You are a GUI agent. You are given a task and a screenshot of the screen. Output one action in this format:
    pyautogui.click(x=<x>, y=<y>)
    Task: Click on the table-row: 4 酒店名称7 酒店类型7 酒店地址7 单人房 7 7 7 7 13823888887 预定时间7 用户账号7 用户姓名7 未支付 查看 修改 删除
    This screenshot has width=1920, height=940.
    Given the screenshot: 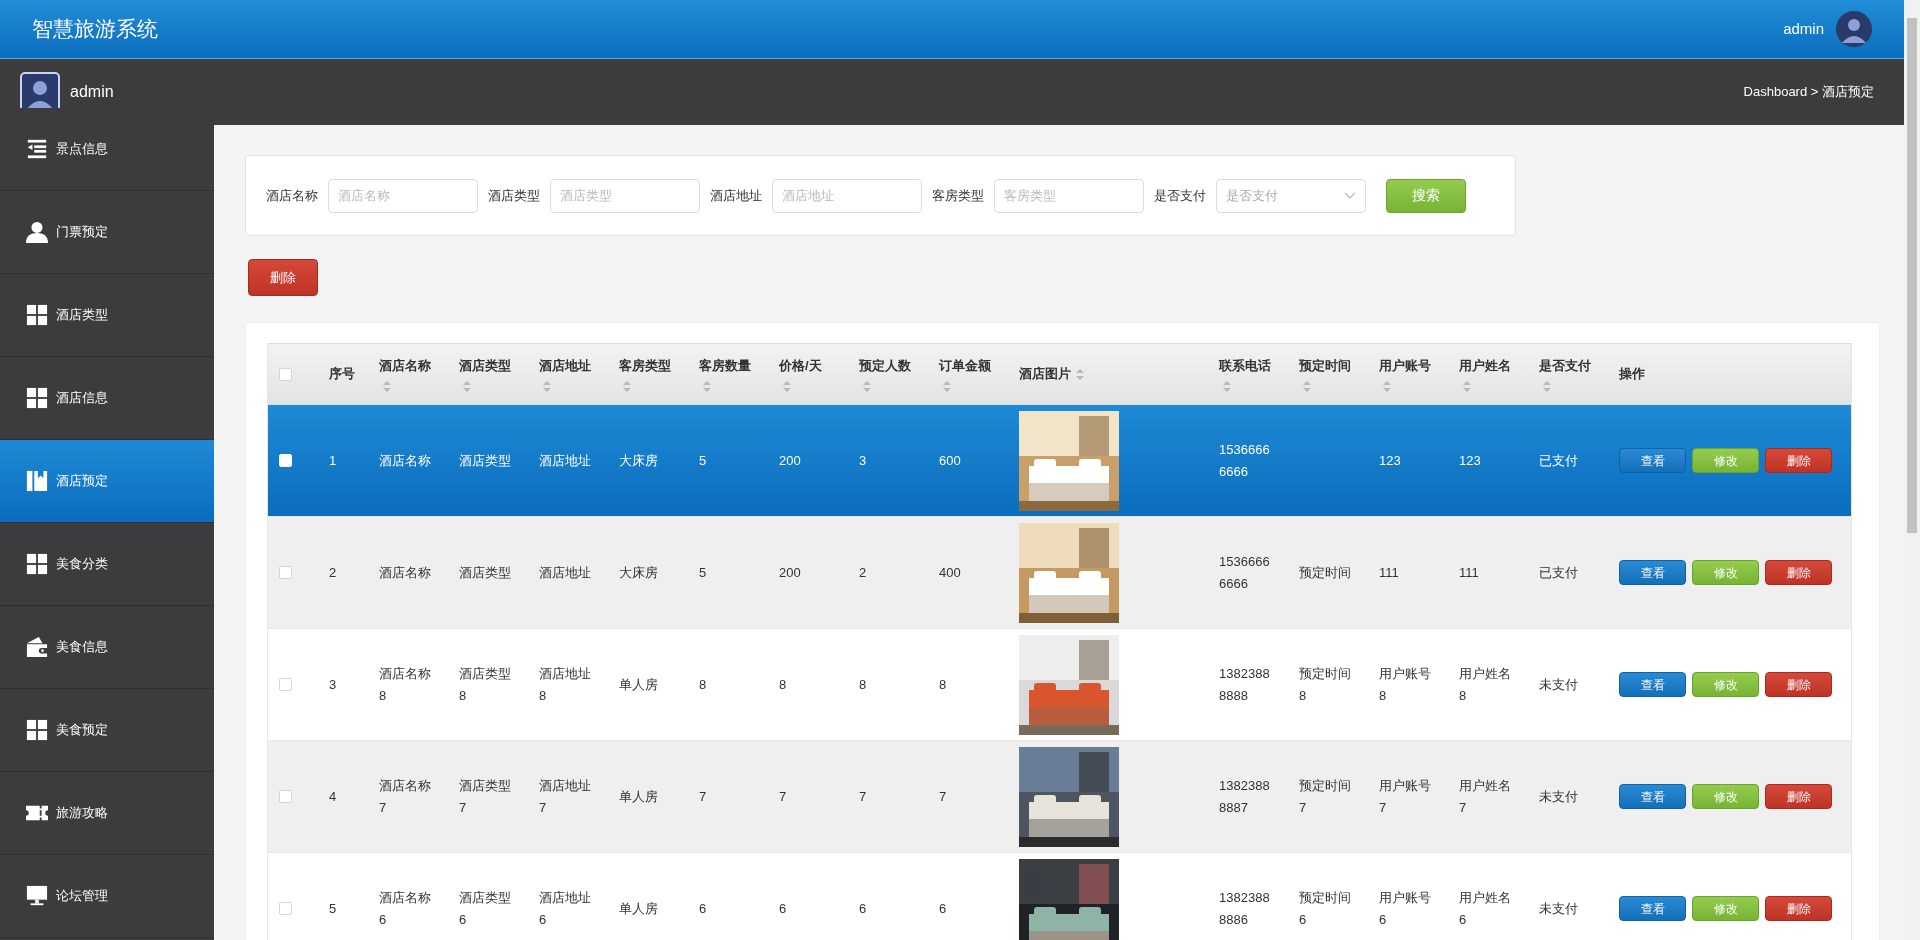 What is the action you would take?
    pyautogui.click(x=1059, y=797)
    